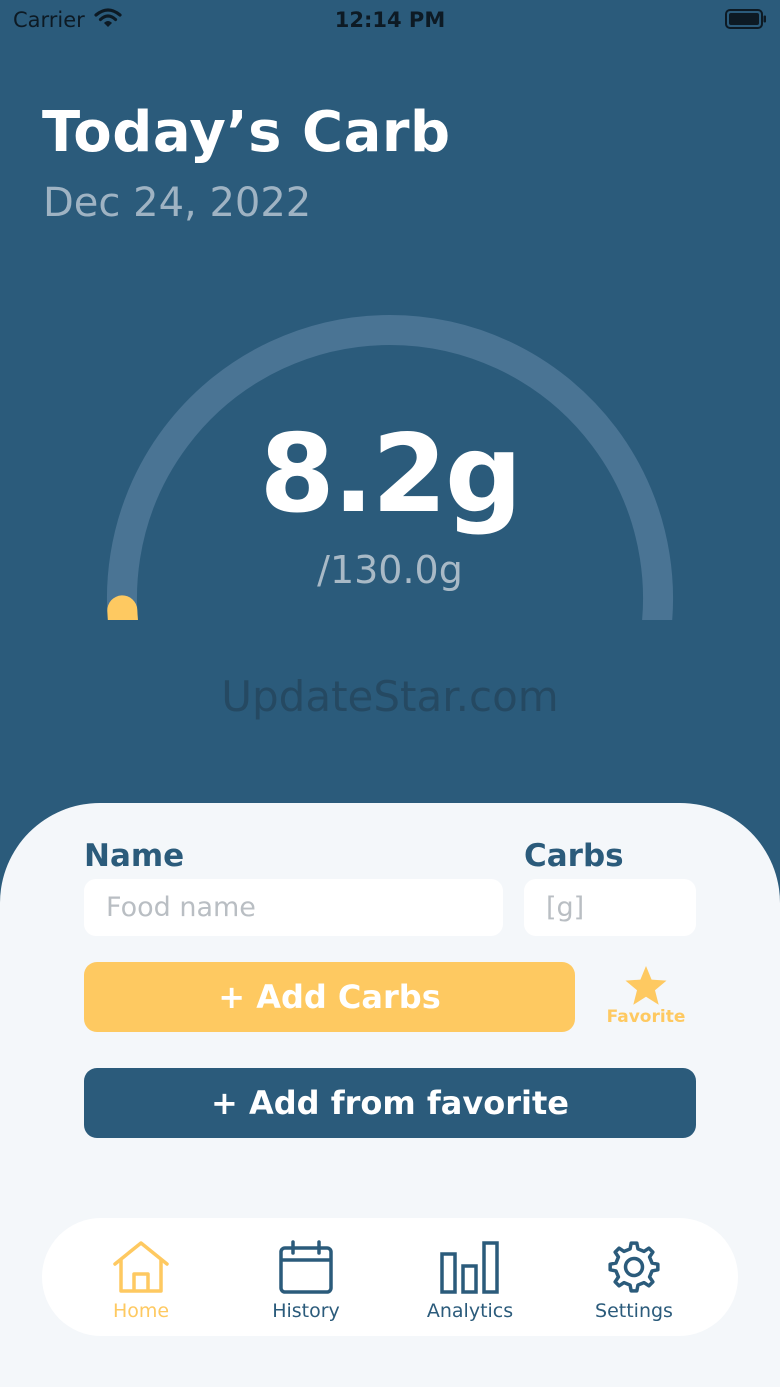  I want to click on tab-bar: Home History Analytics Settings, so click(390, 1277).